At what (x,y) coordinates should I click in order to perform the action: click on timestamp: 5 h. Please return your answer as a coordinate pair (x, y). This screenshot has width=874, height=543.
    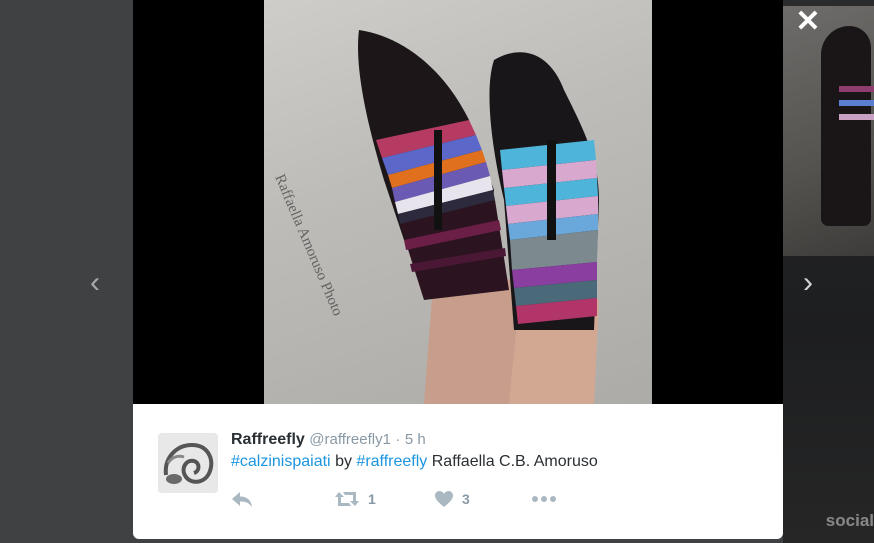
    Looking at the image, I should click on (415, 439).